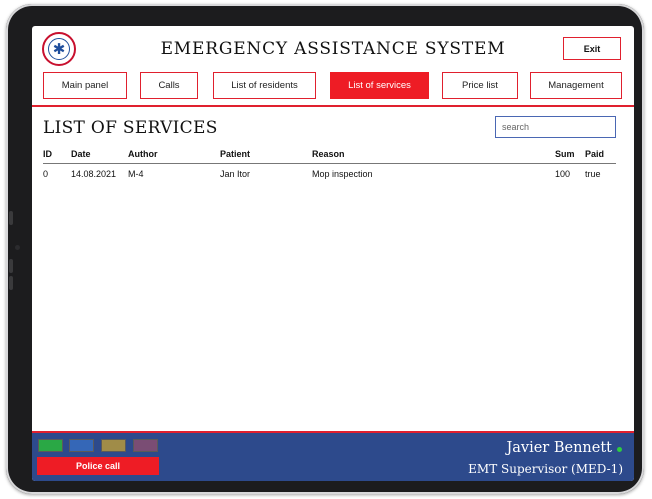 The image size is (652, 499). Describe the element at coordinates (99, 155) in the screenshot. I see `column-header-date: Date` at that location.